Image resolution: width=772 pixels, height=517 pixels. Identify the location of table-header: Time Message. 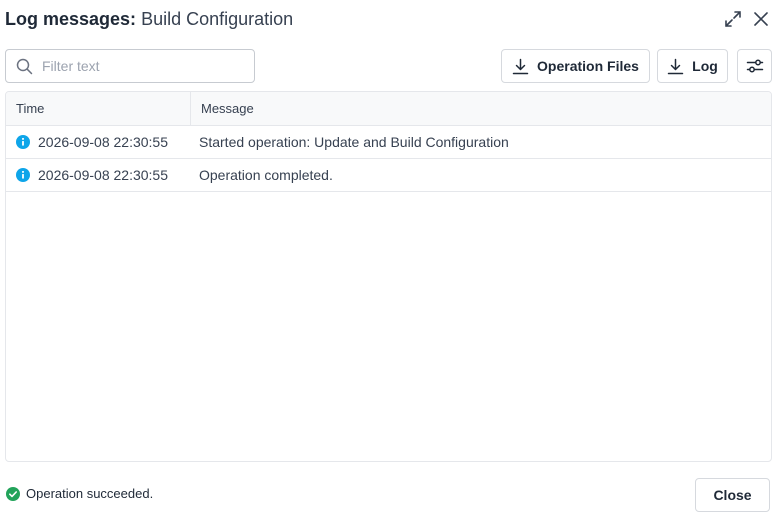
(388, 109).